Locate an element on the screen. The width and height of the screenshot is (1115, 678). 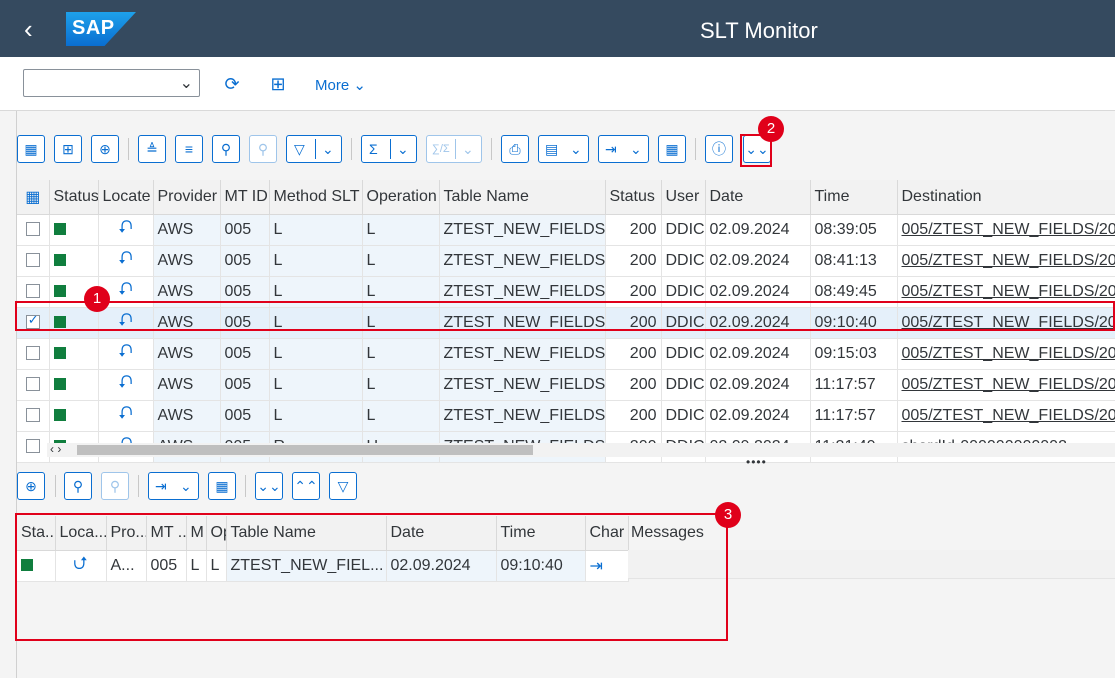
filter-button: ▽ ⌄ is located at coordinates (314, 149).